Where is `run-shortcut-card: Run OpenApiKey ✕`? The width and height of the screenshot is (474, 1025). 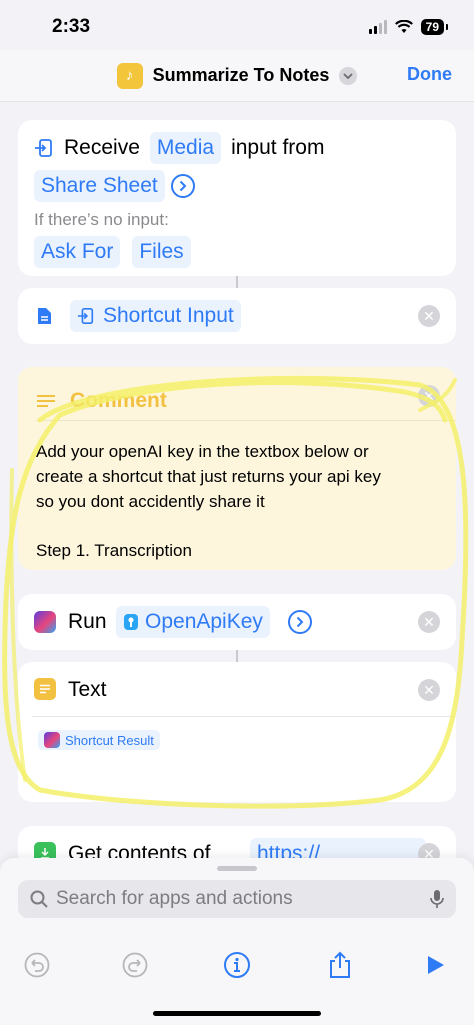 run-shortcut-card: Run OpenApiKey ✕ is located at coordinates (237, 622).